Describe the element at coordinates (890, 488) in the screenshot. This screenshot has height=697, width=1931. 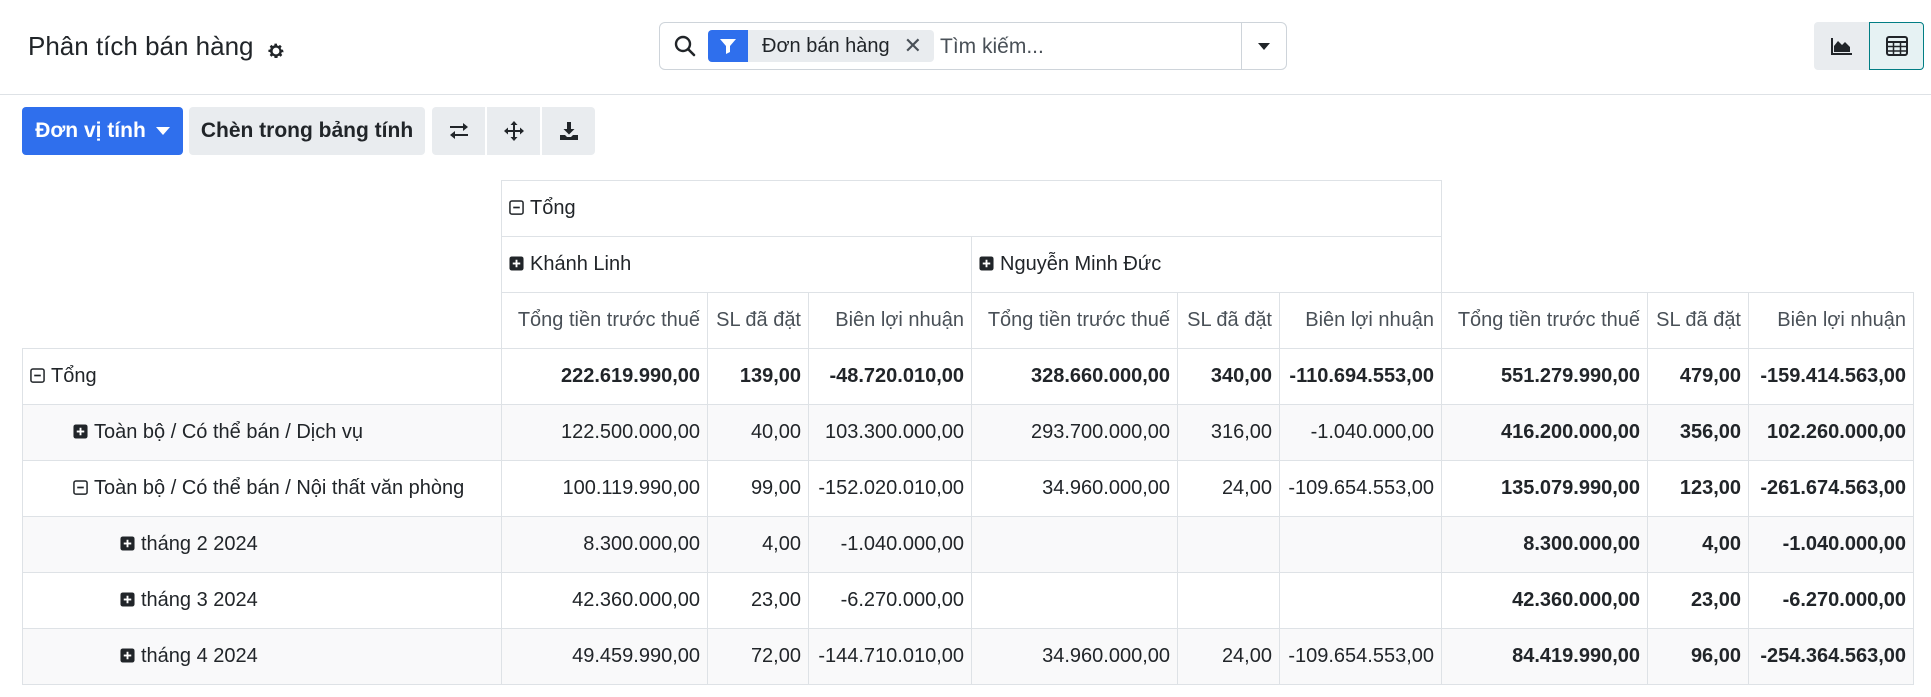
I see `table-cell: -152.020.010,00` at that location.